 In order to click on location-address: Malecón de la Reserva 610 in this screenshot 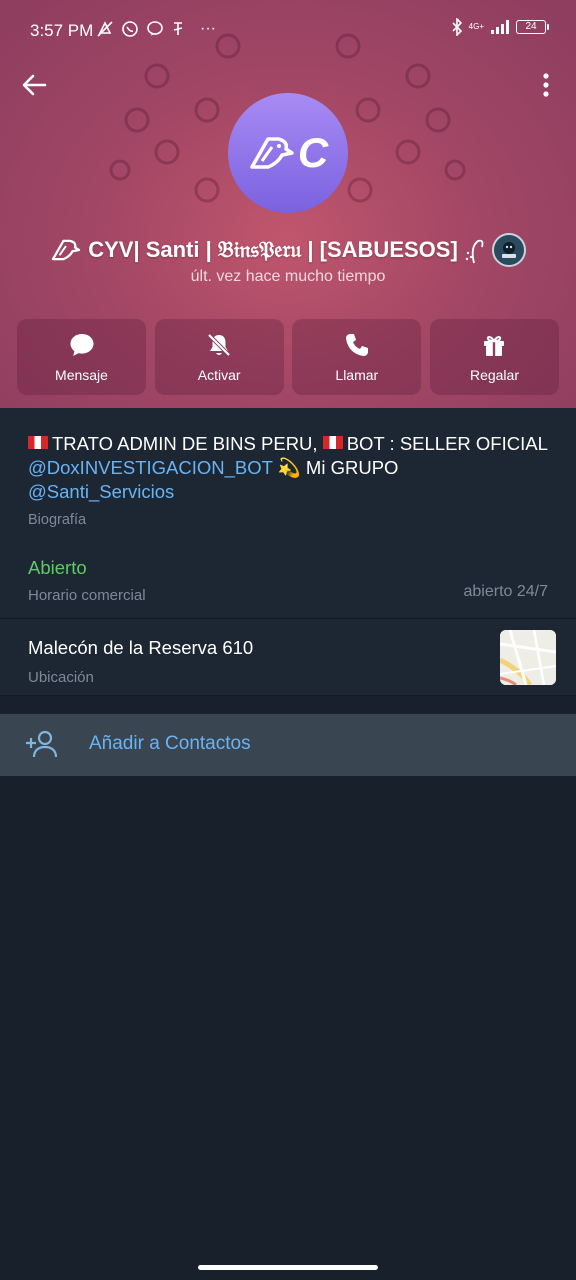, I will do `click(141, 647)`.